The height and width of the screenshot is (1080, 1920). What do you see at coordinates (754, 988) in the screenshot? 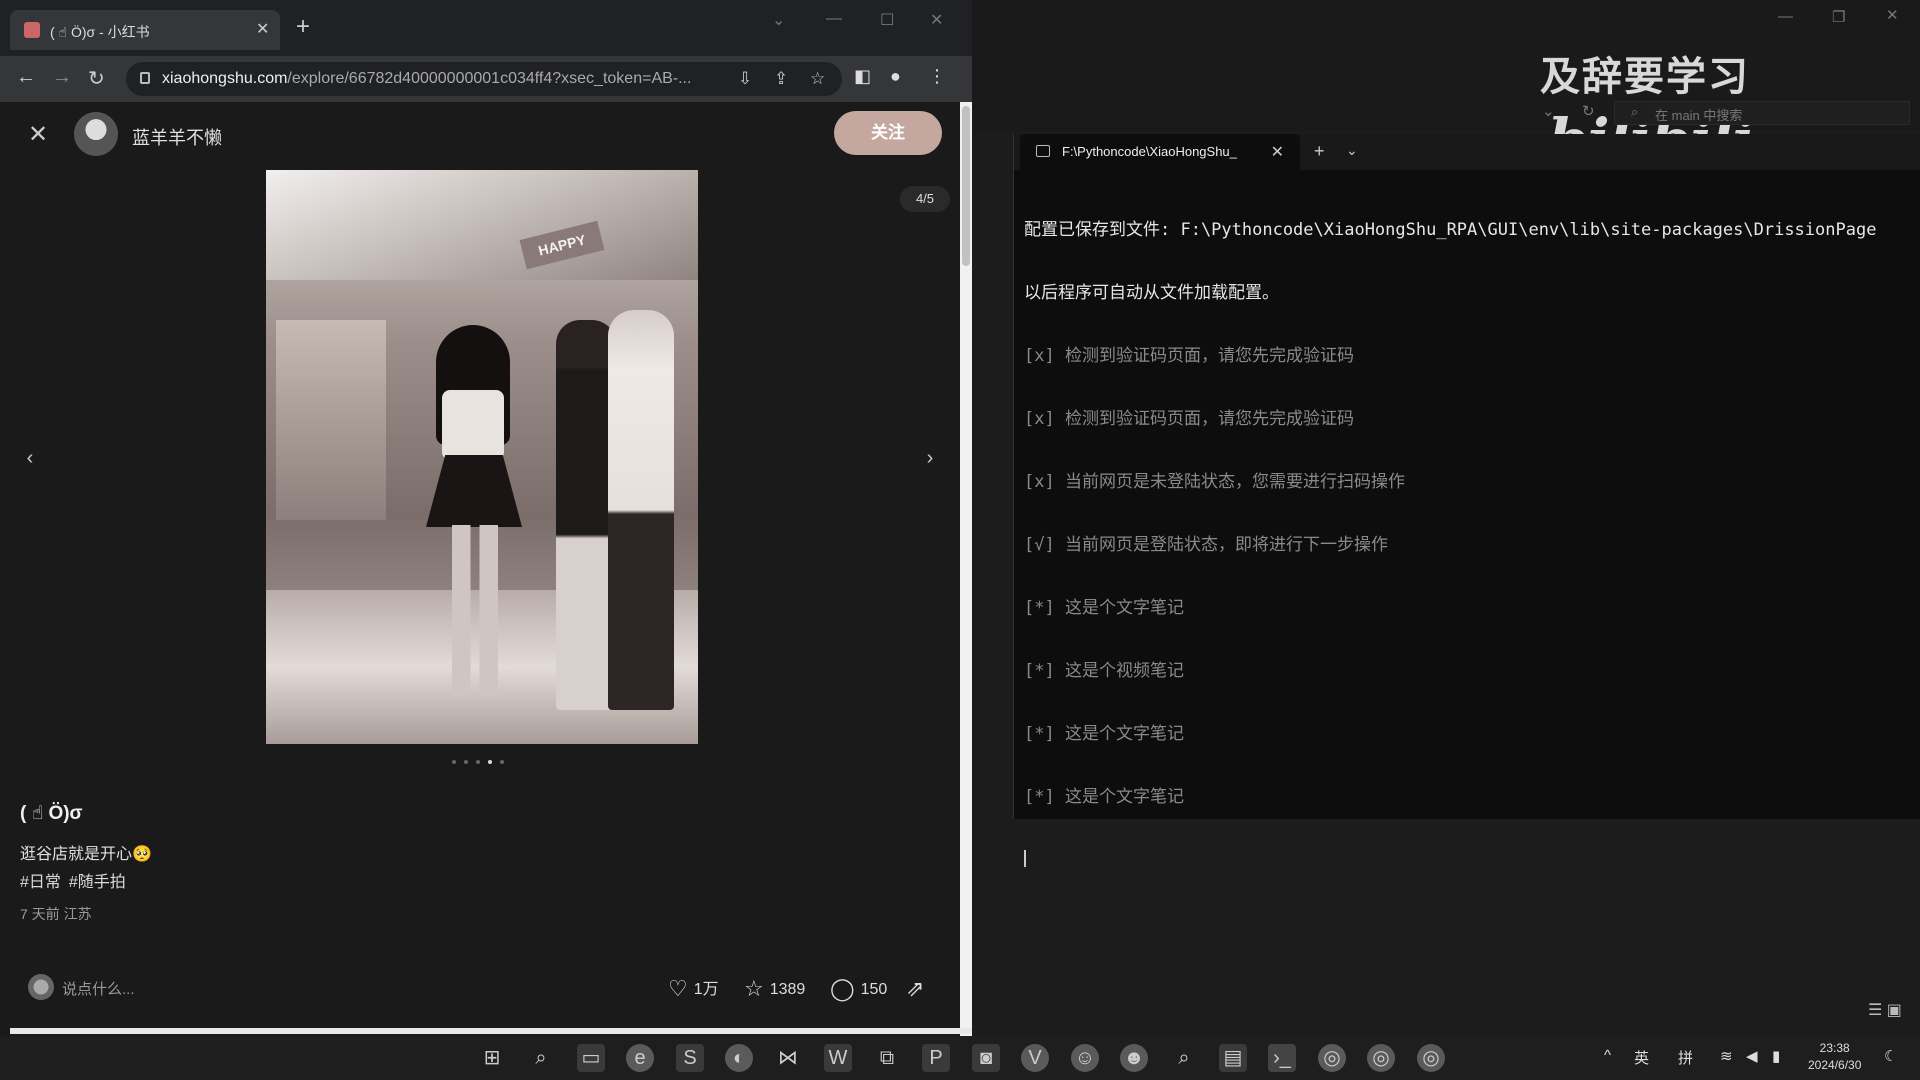
I see `star-icon: ☆` at bounding box center [754, 988].